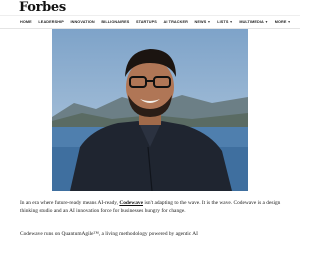 The image size is (320, 260). I want to click on nav-item-label: AI TRACKER, so click(175, 22).